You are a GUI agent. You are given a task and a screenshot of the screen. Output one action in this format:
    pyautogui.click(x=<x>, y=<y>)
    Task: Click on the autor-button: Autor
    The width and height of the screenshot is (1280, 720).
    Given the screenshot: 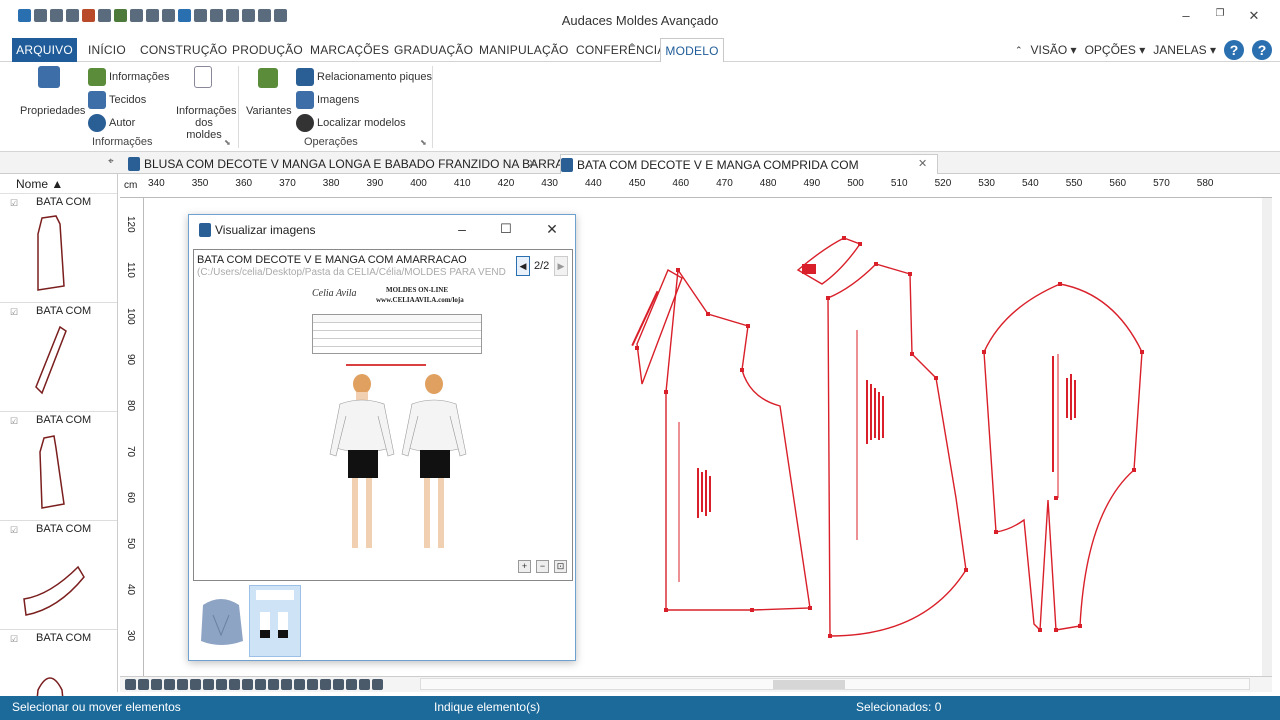 What is the action you would take?
    pyautogui.click(x=111, y=123)
    